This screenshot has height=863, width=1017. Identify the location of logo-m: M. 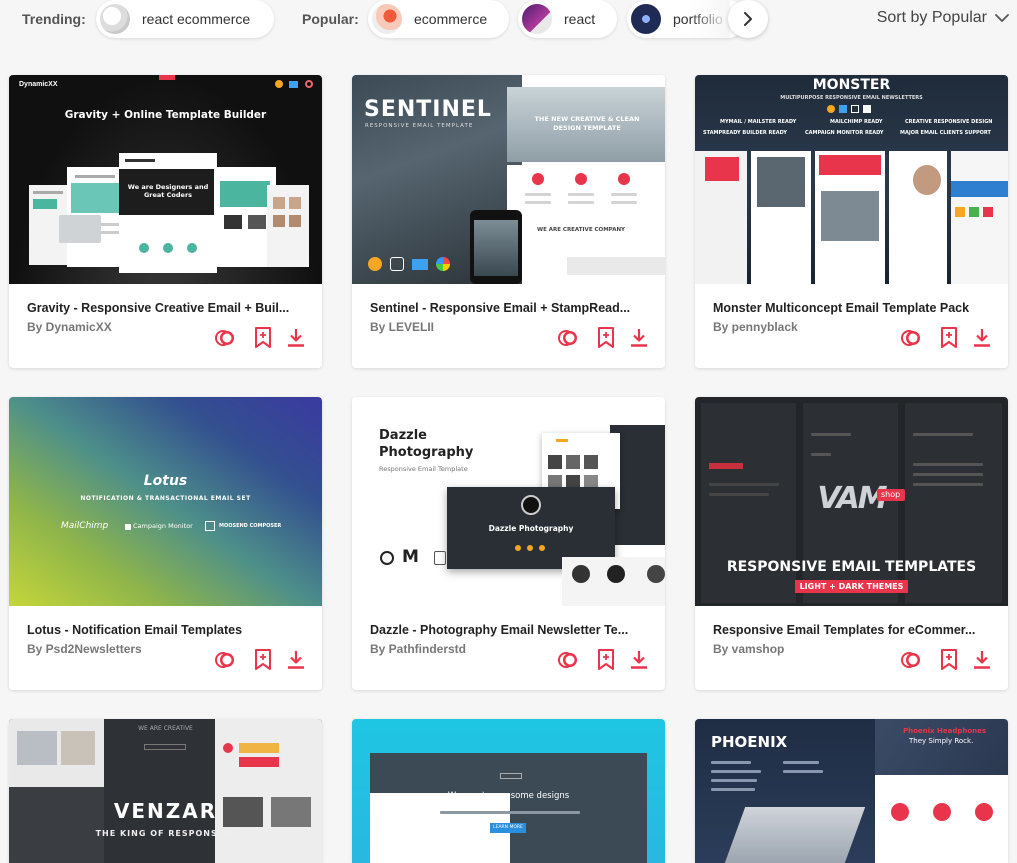
(410, 557).